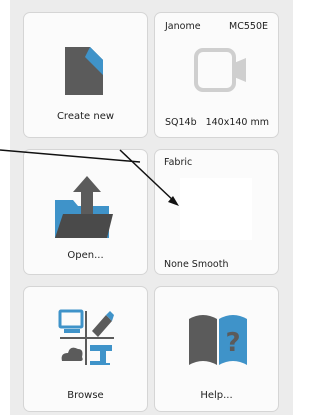 The width and height of the screenshot is (320, 415). I want to click on machine-model: MC550E, so click(248, 26).